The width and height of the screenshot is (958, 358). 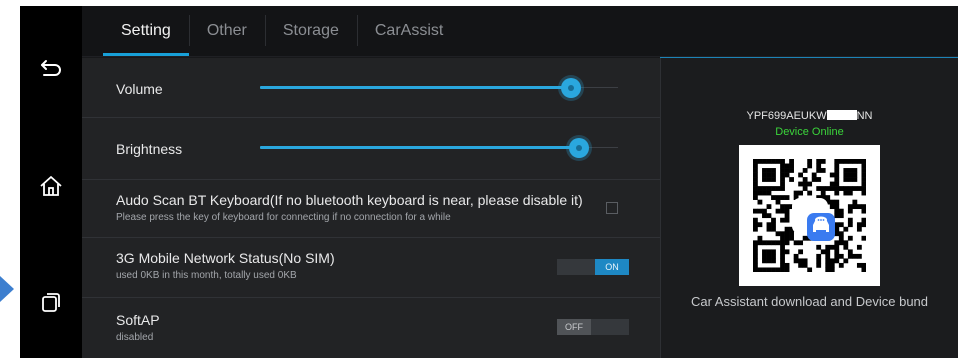 I want to click on navigation-rail, so click(x=51, y=182).